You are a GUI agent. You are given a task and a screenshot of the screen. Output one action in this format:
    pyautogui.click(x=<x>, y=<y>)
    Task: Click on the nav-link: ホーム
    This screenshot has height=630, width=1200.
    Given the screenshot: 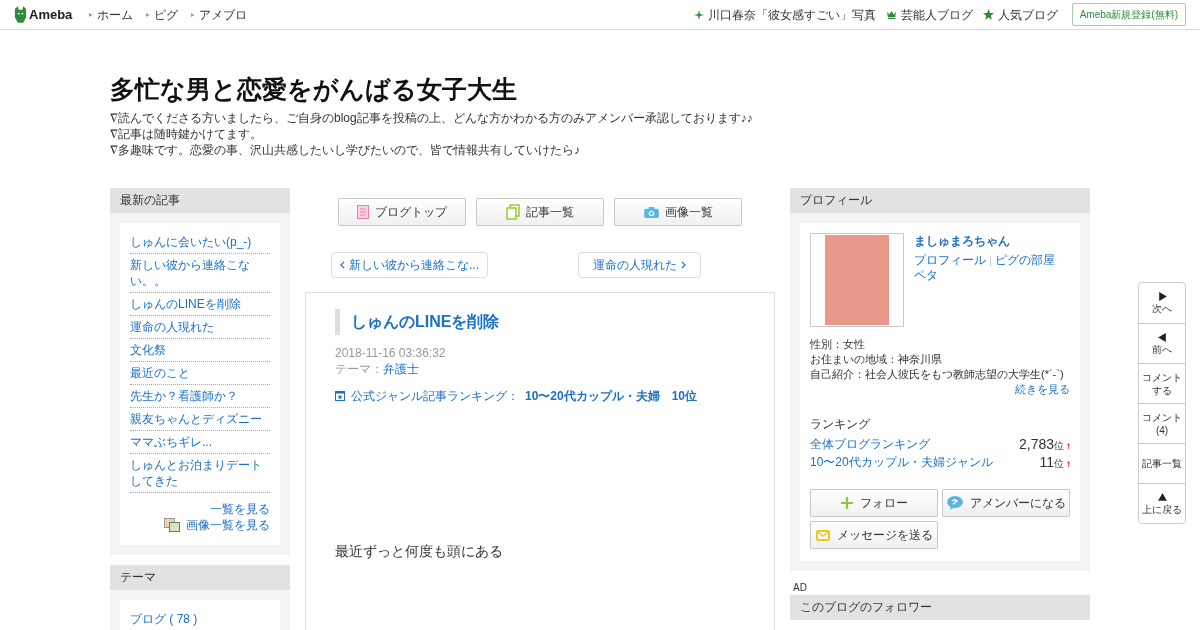 What is the action you would take?
    pyautogui.click(x=111, y=14)
    